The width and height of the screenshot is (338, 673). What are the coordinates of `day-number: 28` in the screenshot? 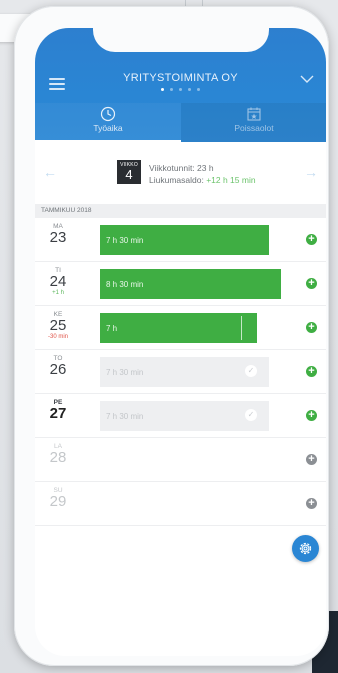 It's located at (58, 457).